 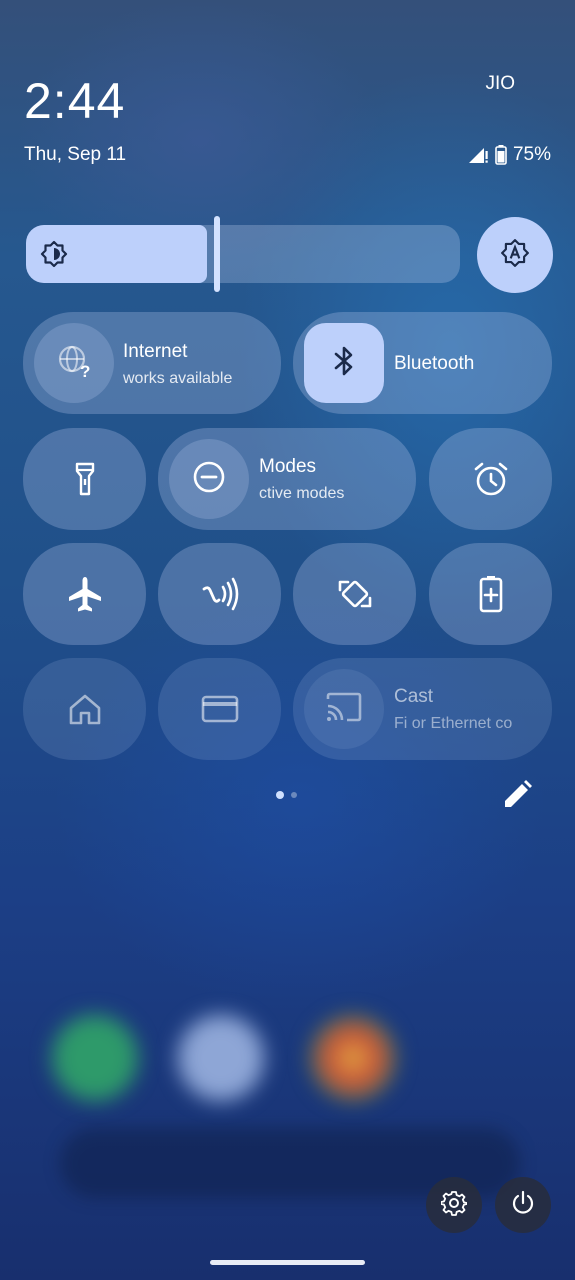 I want to click on settings-button, so click(x=454, y=1205).